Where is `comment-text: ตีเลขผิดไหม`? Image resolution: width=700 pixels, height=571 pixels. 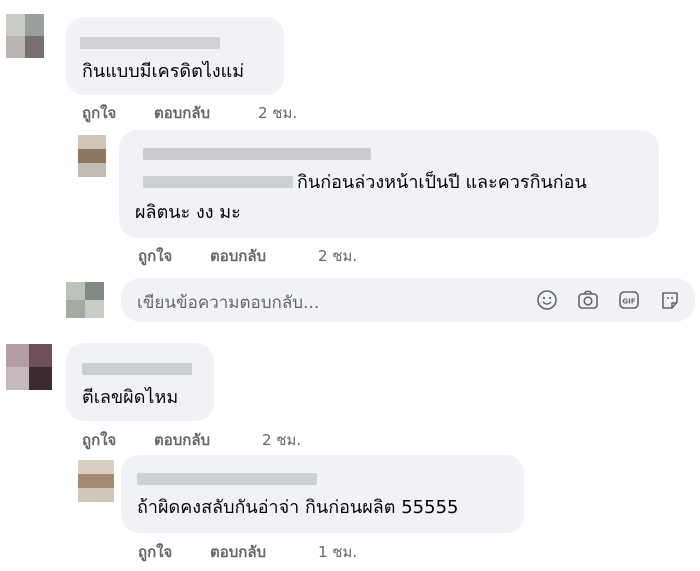
comment-text: ตีเลขผิดไหม is located at coordinates (130, 397).